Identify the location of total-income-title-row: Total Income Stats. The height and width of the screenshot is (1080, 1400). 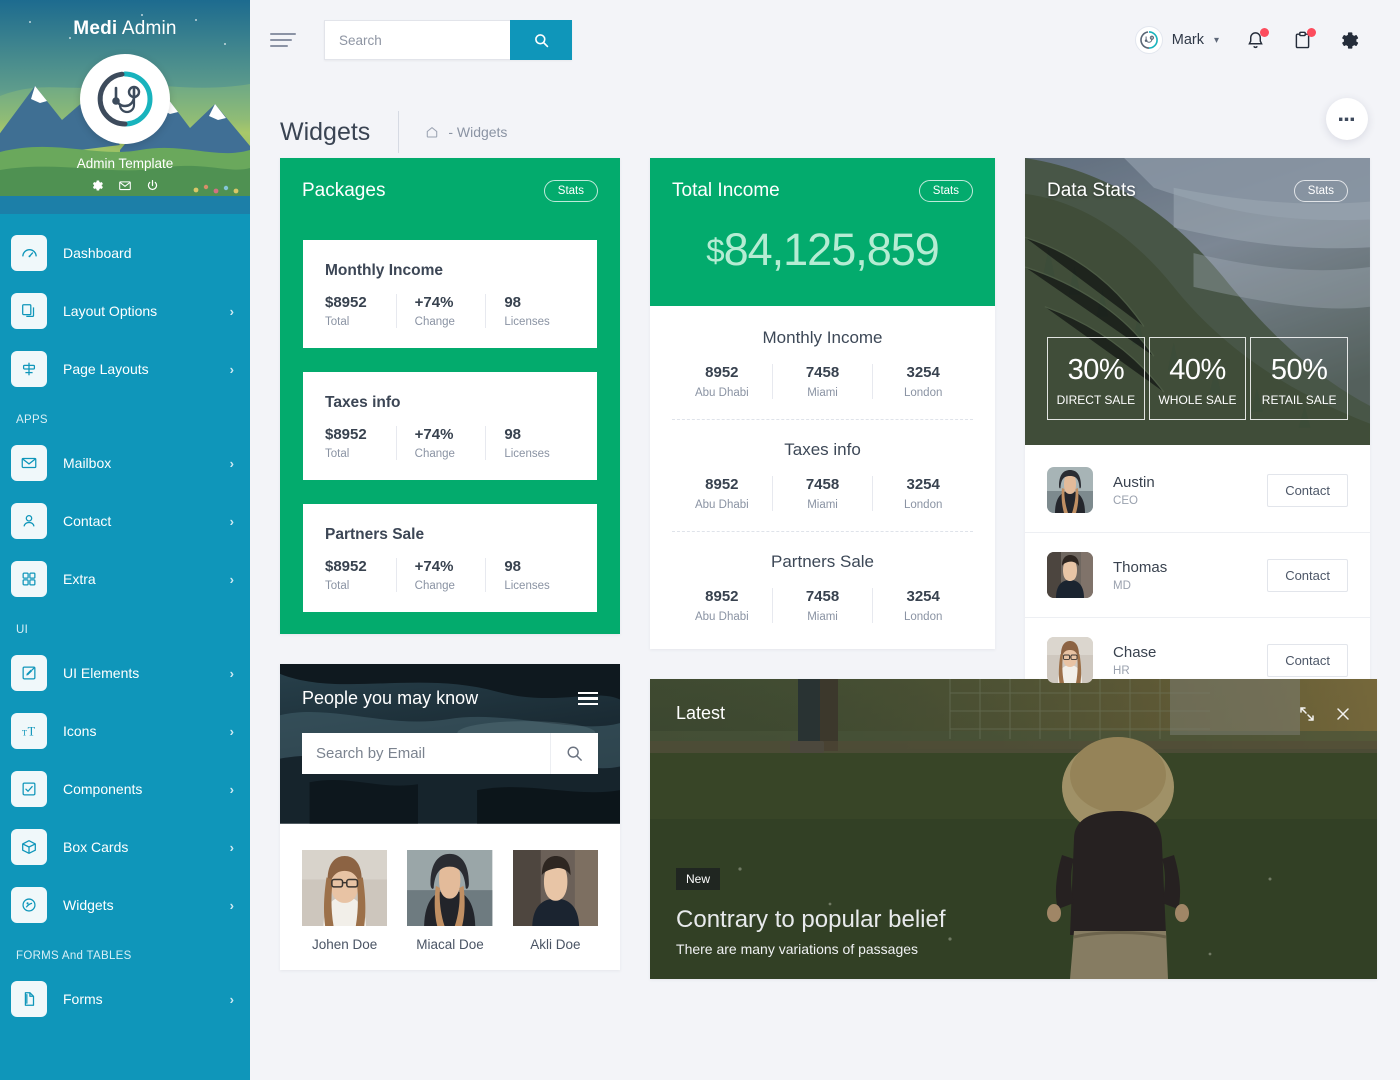
(823, 191).